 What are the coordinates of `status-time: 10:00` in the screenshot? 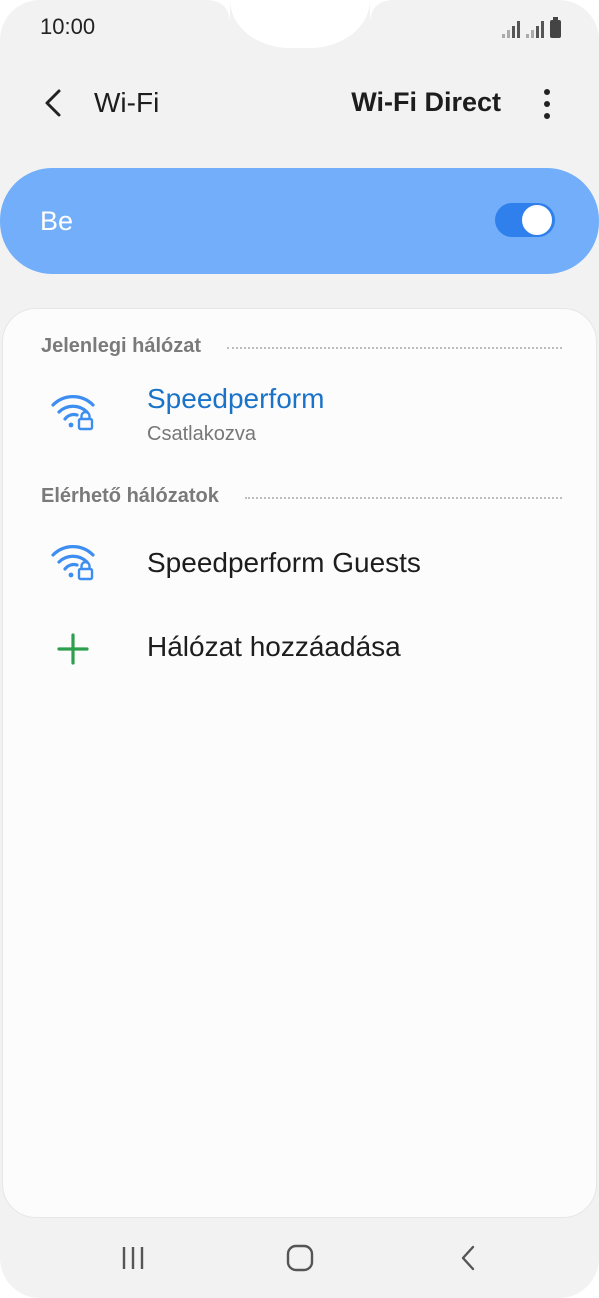 It's located at (68, 26).